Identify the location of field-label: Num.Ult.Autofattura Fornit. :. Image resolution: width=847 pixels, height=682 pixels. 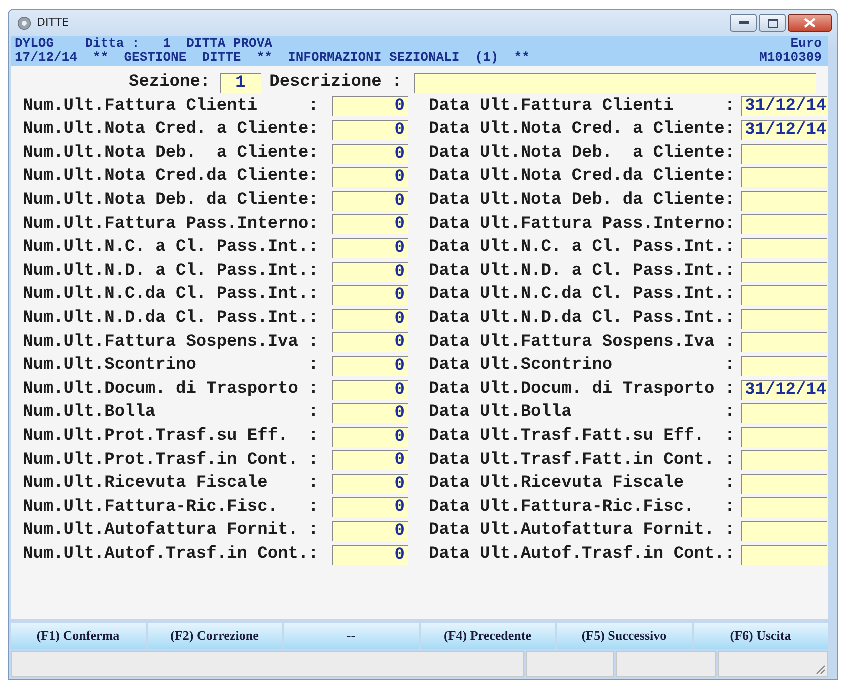
(171, 531).